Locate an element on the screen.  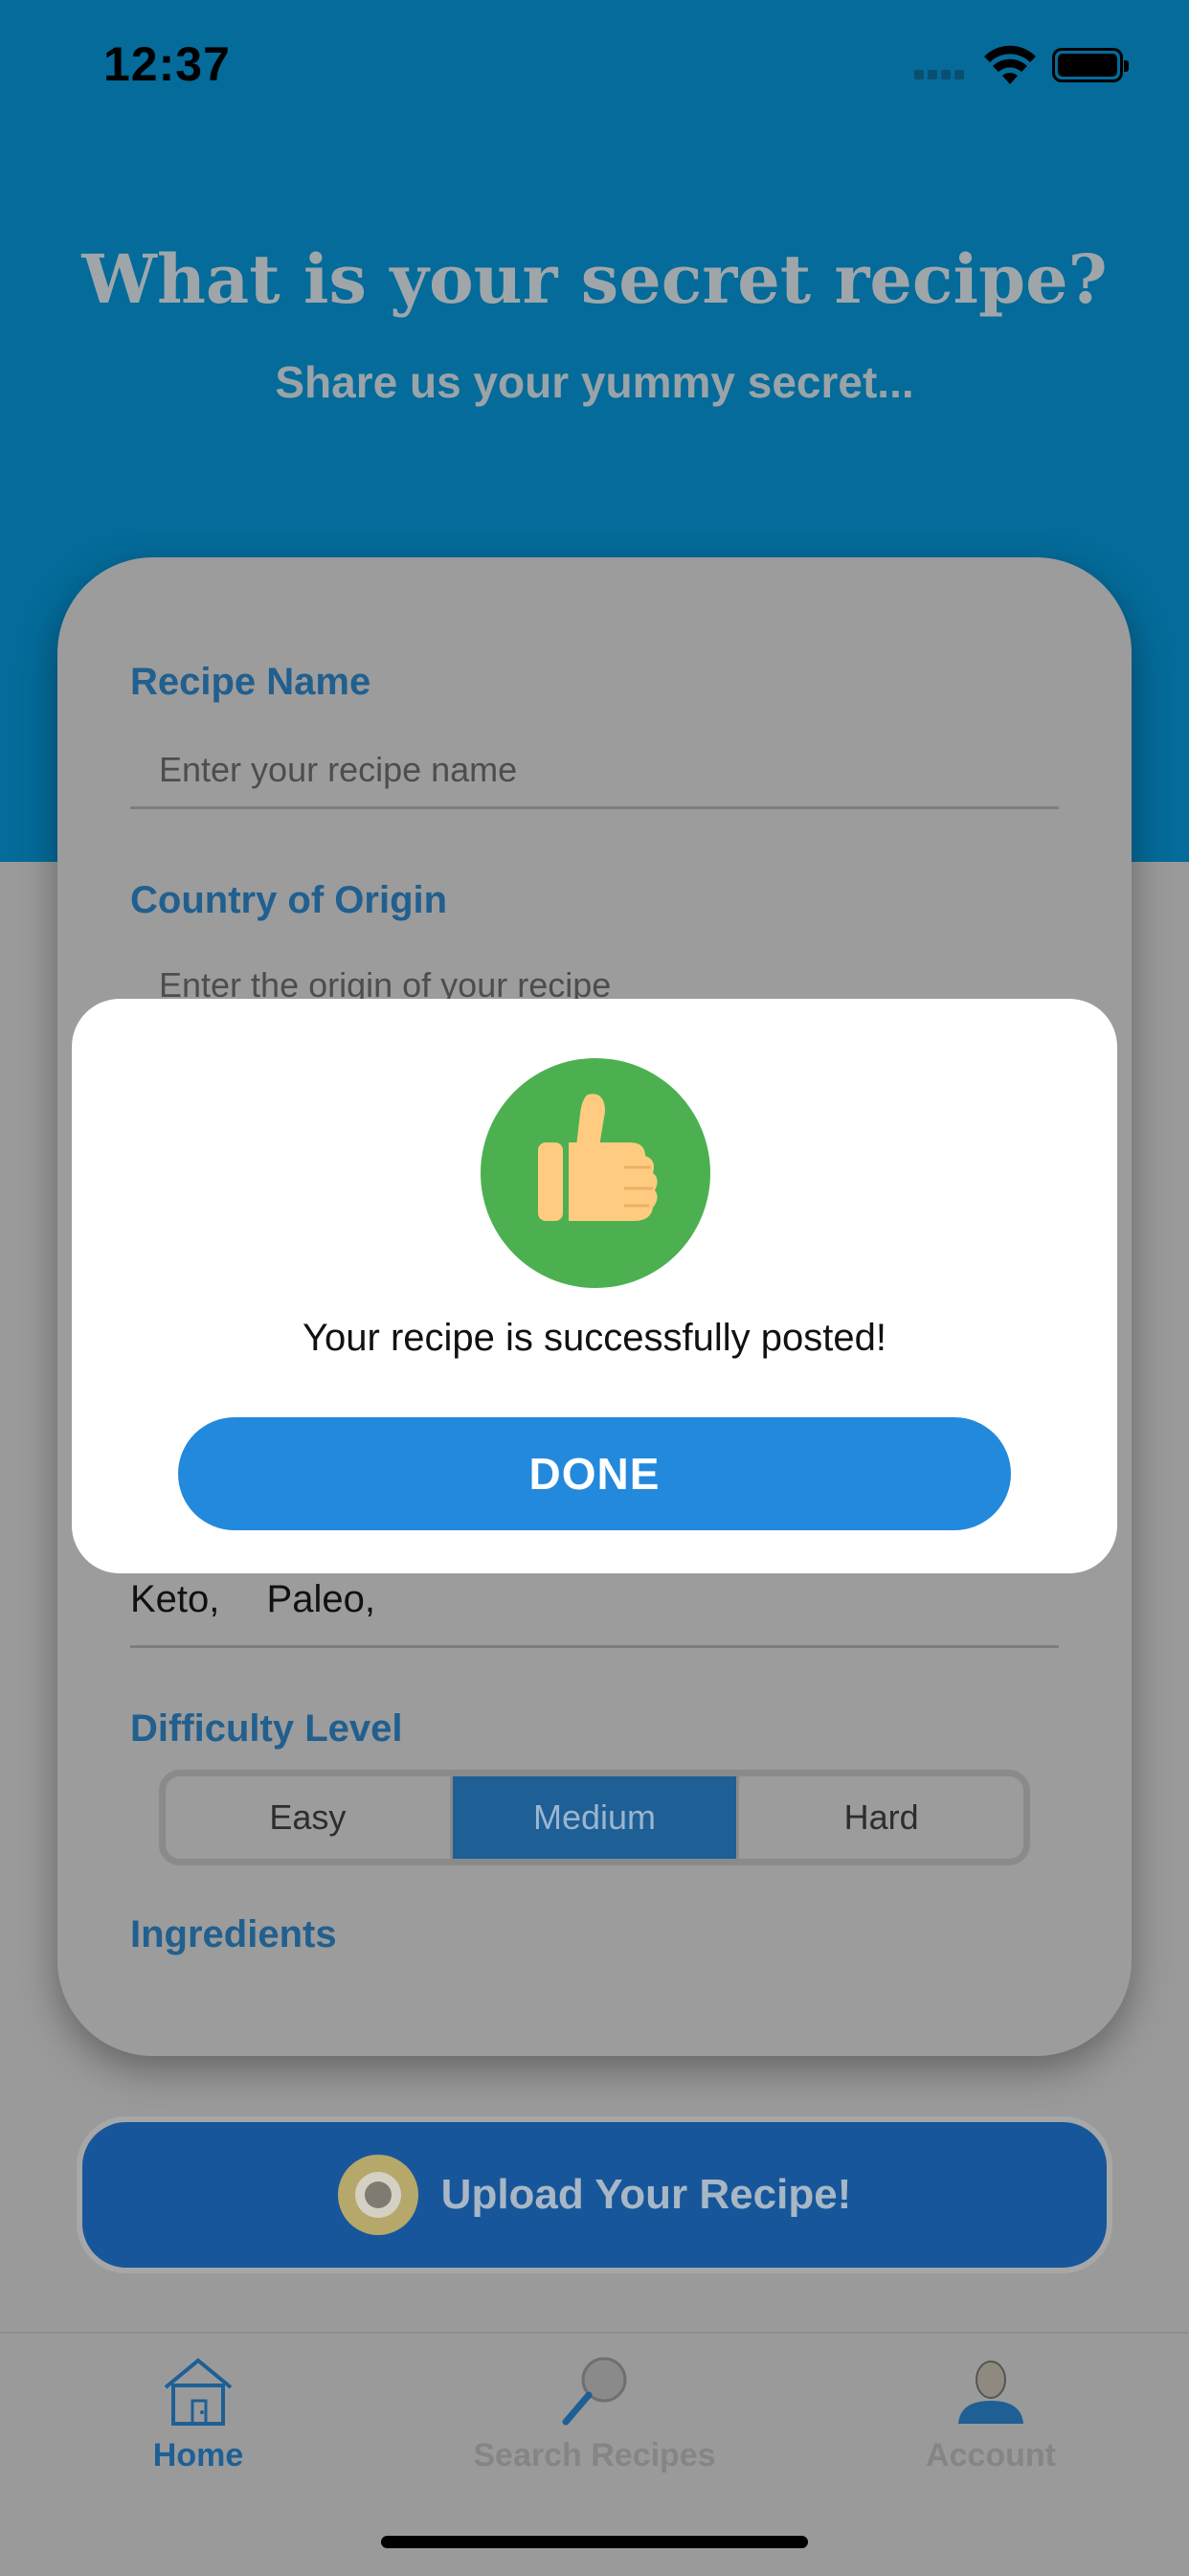
tab-account-label: Account is located at coordinates (991, 2455).